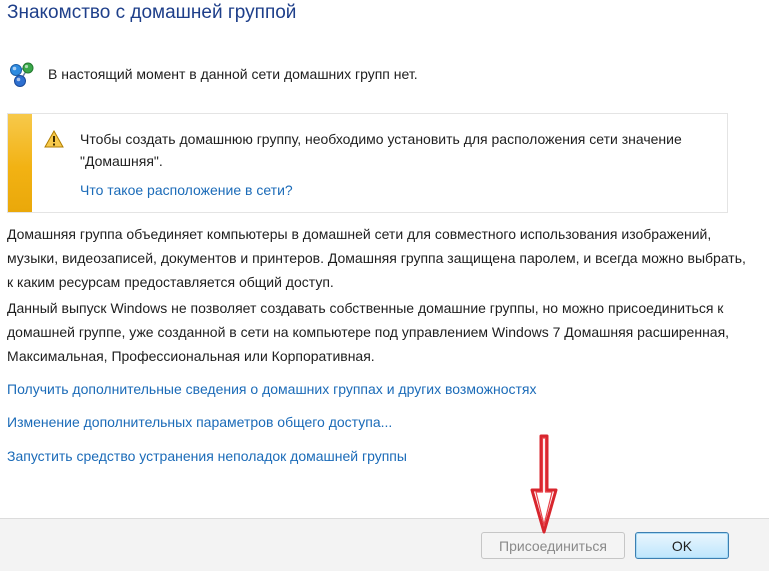 The width and height of the screenshot is (769, 571). I want to click on warning-triangle-icon, so click(54, 139).